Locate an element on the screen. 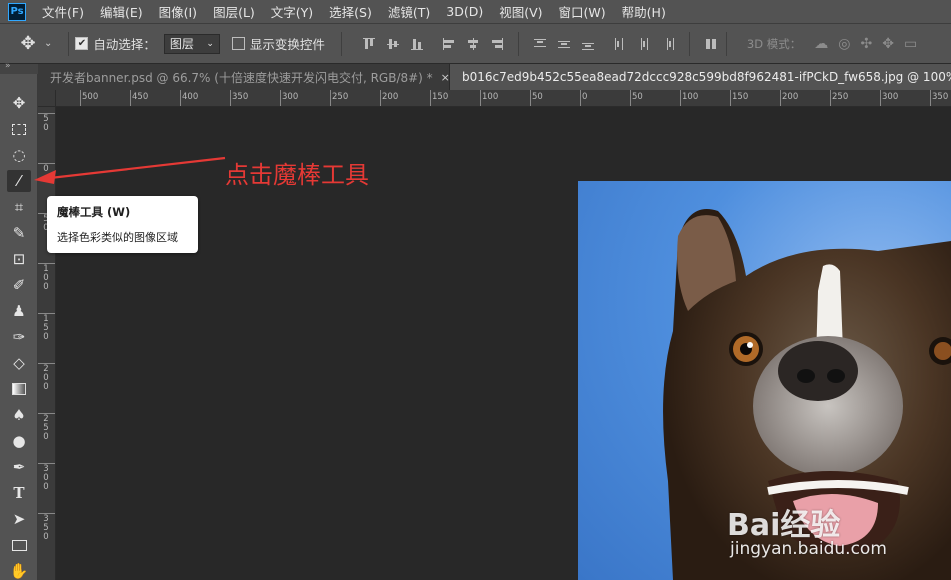  auto-select-label: 自动选择： is located at coordinates (124, 44).